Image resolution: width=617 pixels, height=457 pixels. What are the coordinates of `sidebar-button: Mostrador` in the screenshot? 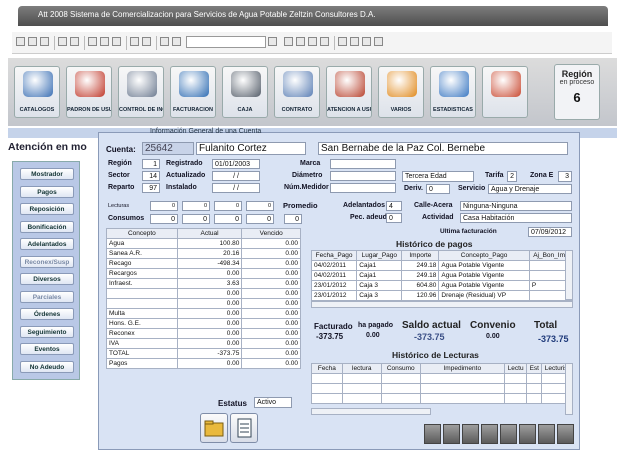 It's located at (47, 174).